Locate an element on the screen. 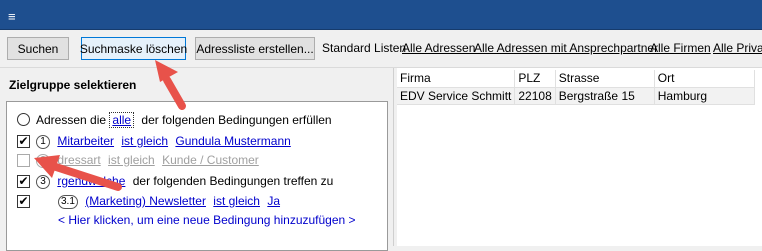 The image size is (762, 251). arrow-to-clear-button is located at coordinates (170, 85).